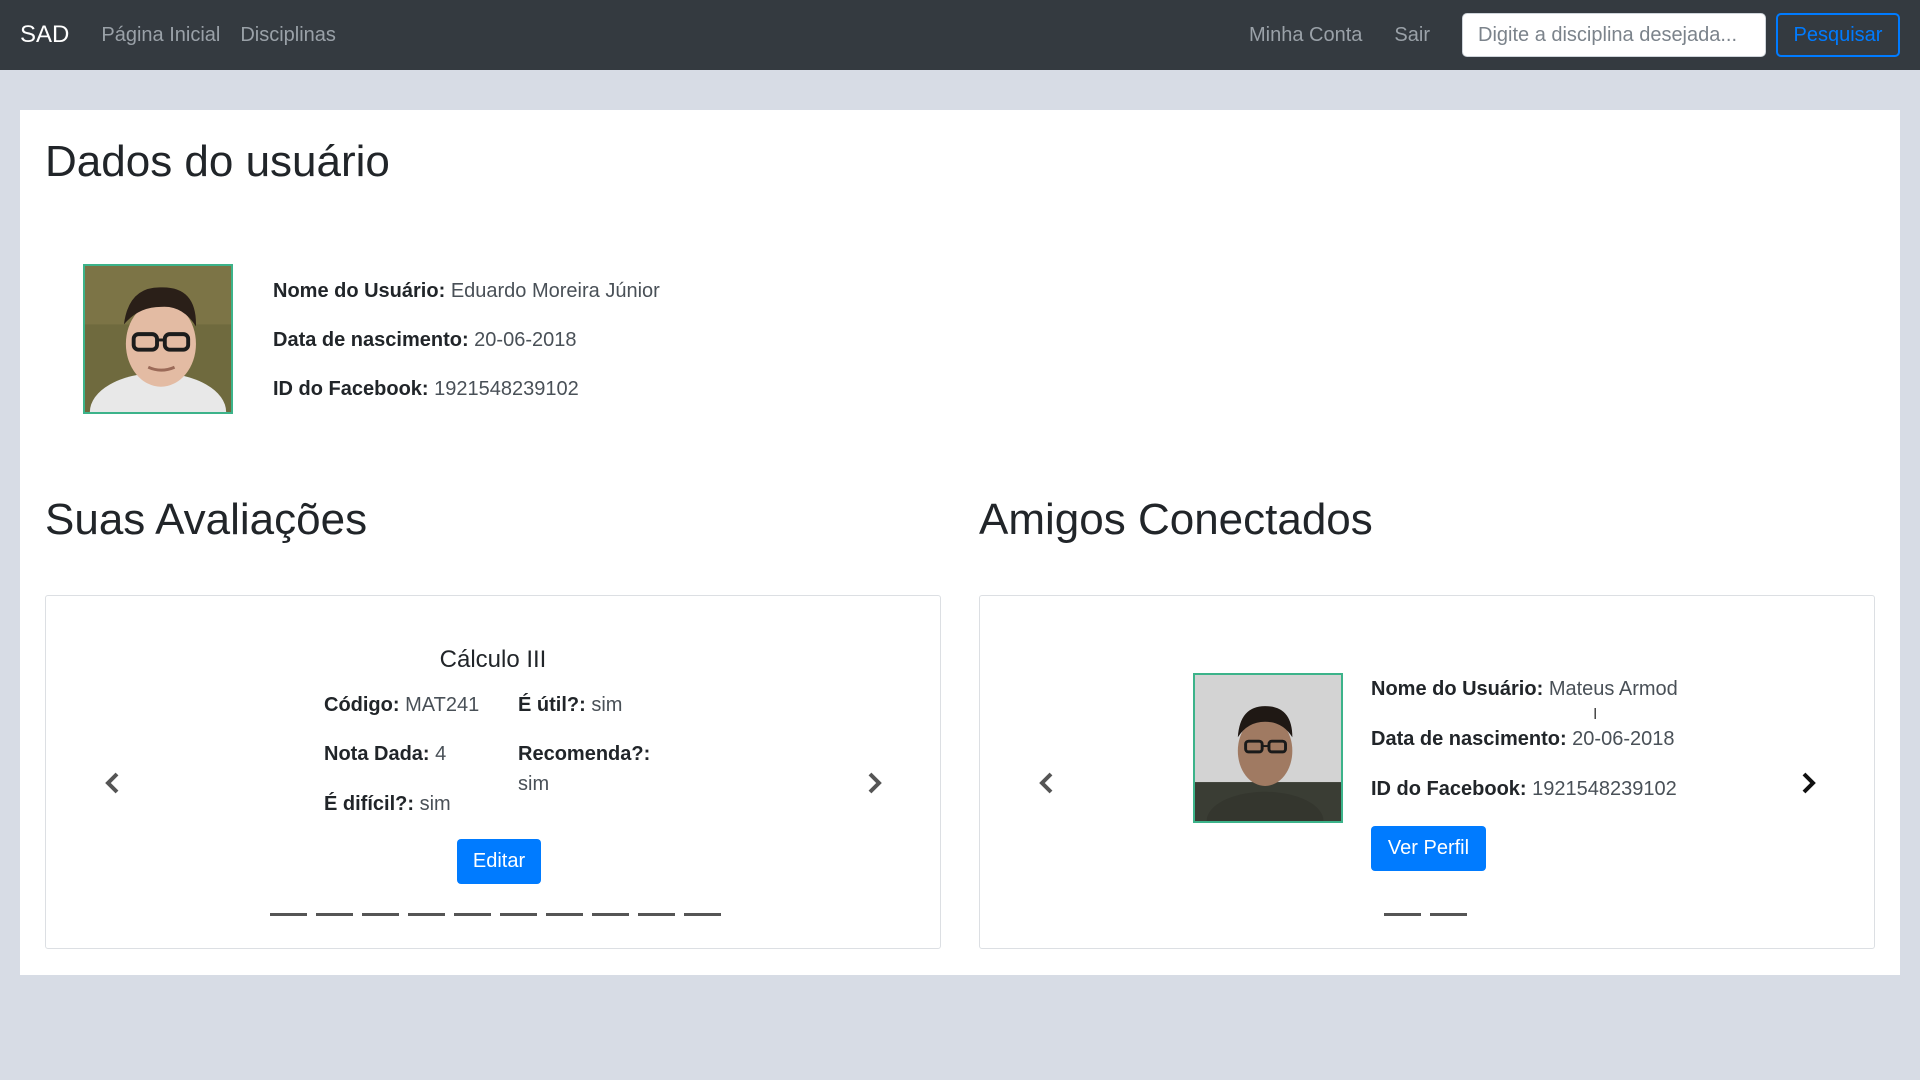 The height and width of the screenshot is (1080, 1920). I want to click on user-avatar-image, so click(158, 339).